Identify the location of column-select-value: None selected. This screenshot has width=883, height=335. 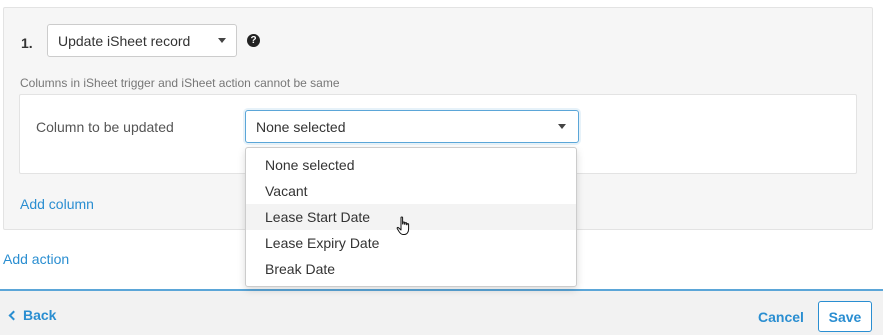
(301, 126).